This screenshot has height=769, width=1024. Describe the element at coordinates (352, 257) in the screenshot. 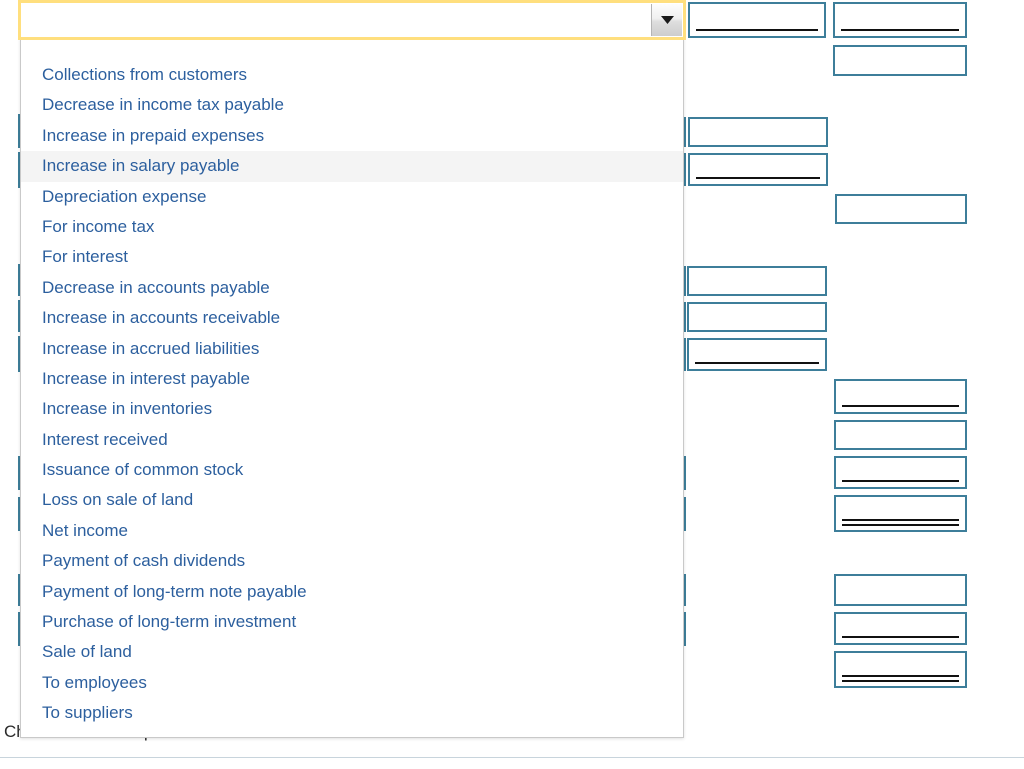

I see `combobox-option: For interest` at that location.